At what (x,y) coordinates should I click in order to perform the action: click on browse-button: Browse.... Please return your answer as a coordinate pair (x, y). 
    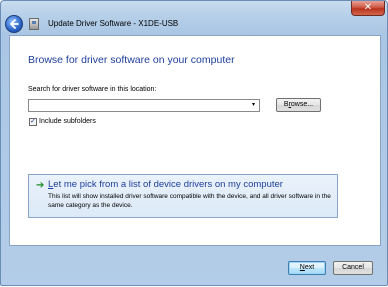
    Looking at the image, I should click on (298, 105).